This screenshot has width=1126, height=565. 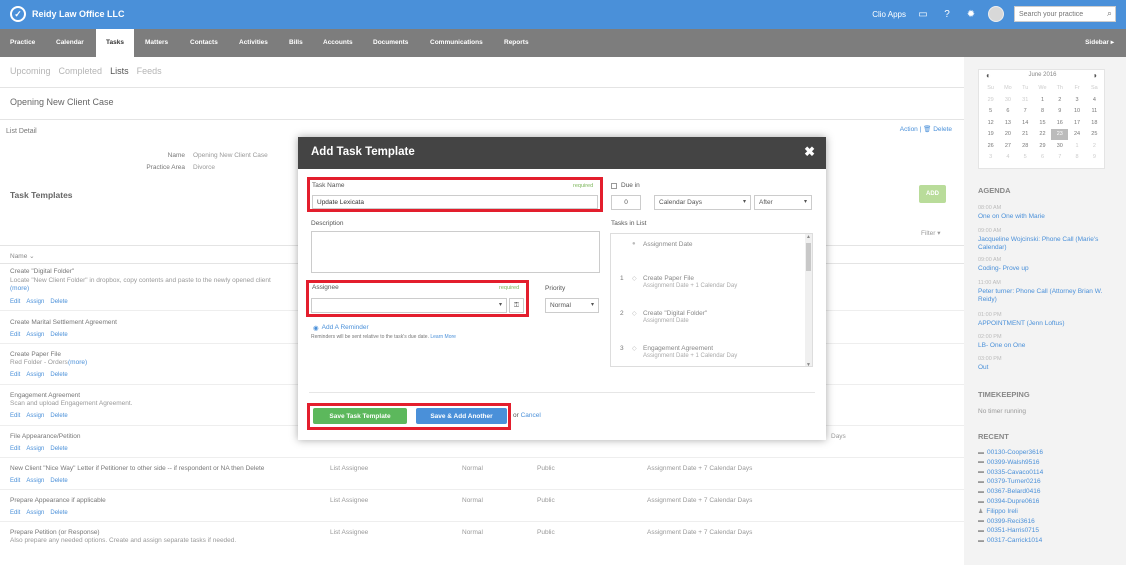 I want to click on calendar-day: 2, so click(x=1094, y=146).